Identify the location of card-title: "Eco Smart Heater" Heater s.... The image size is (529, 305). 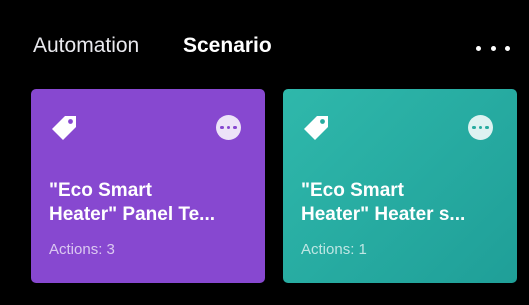
(383, 202).